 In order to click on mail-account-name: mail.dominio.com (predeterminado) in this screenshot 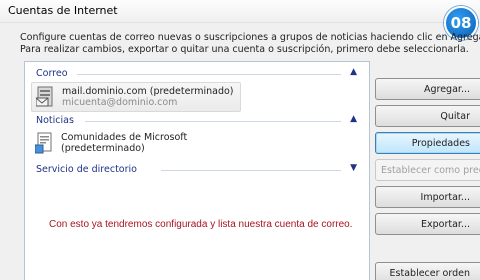, I will do `click(148, 91)`.